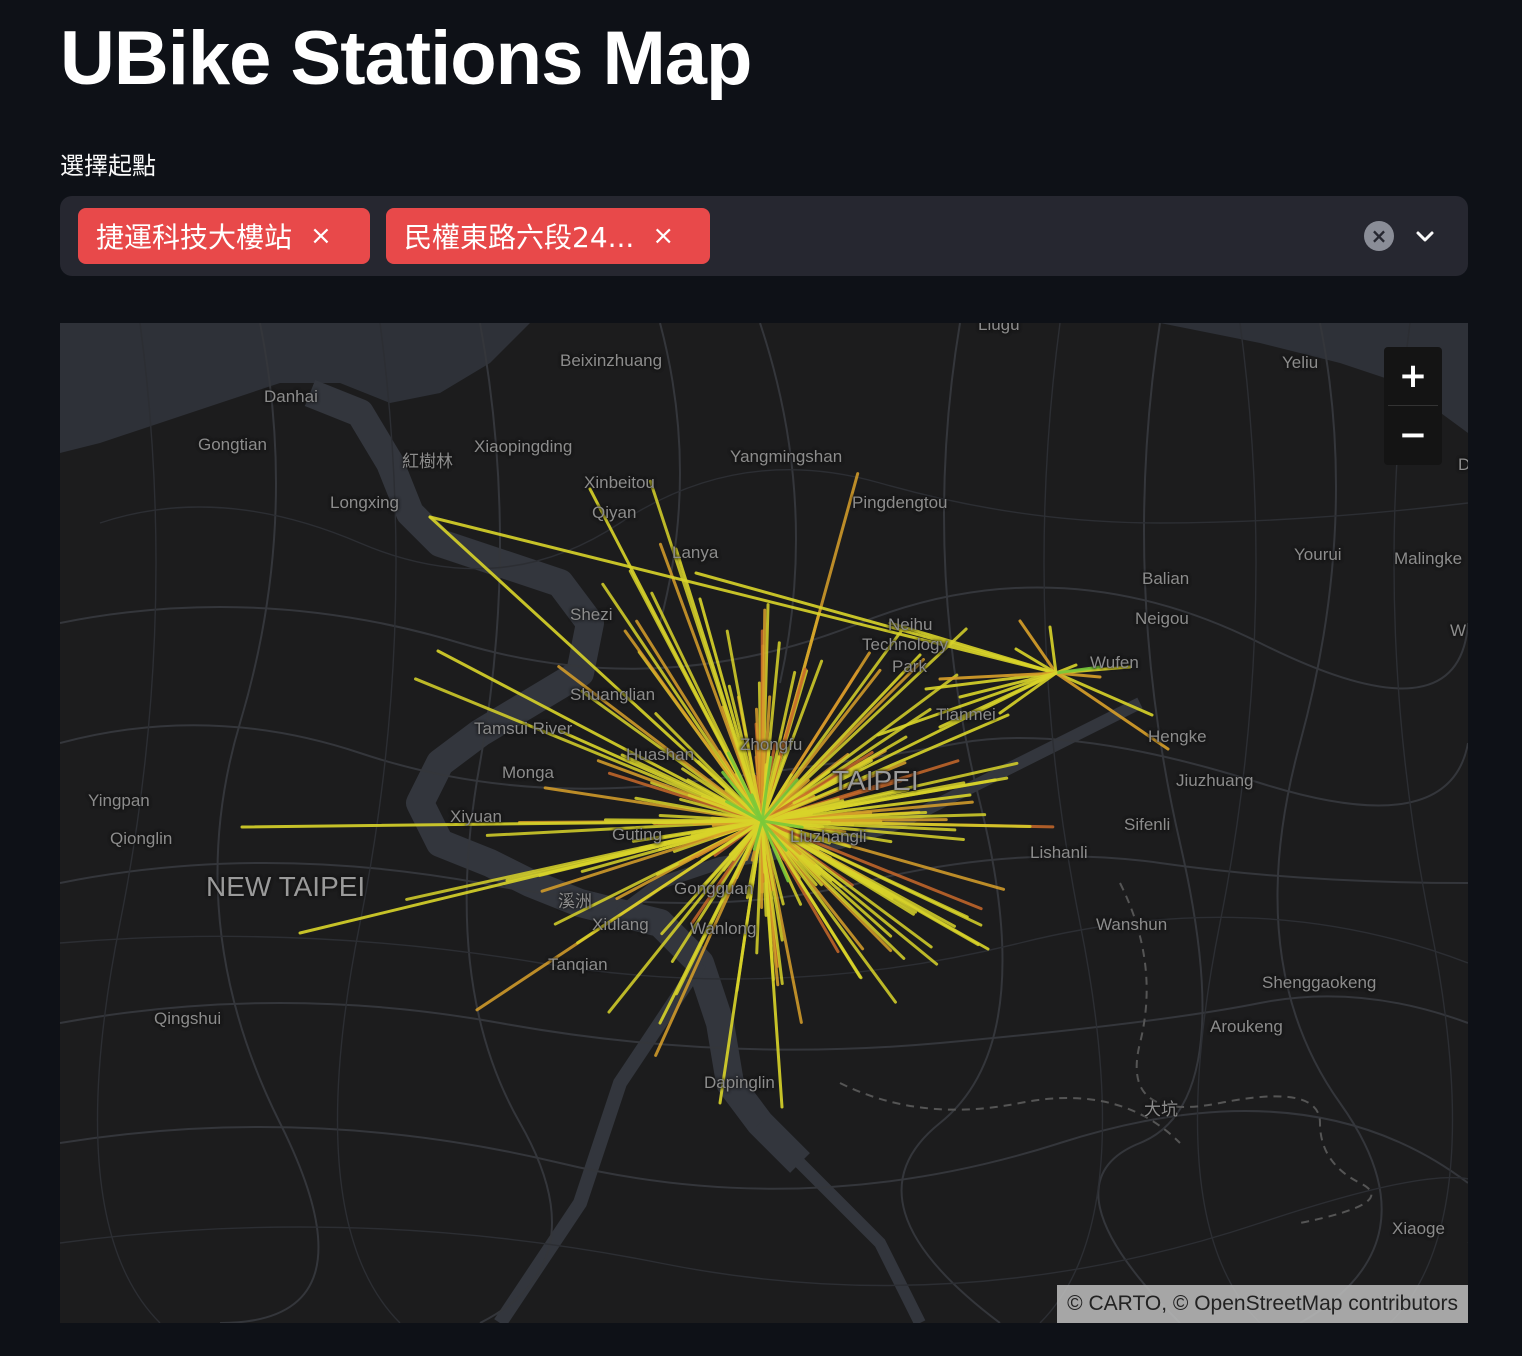  Describe the element at coordinates (291, 396) in the screenshot. I see `map-place-label: Danhai` at that location.